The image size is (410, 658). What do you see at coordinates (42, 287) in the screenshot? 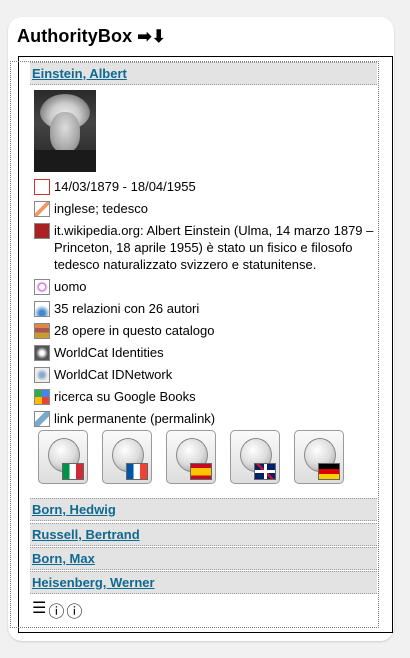
I see `person-icon` at bounding box center [42, 287].